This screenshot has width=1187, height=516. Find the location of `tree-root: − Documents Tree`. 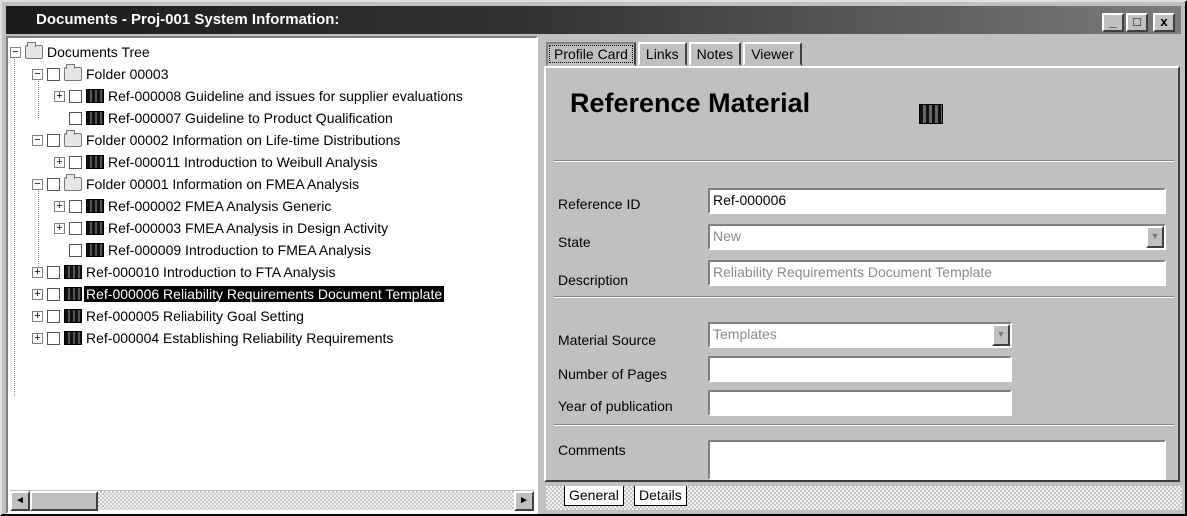

tree-root: − Documents Tree is located at coordinates (81, 52).